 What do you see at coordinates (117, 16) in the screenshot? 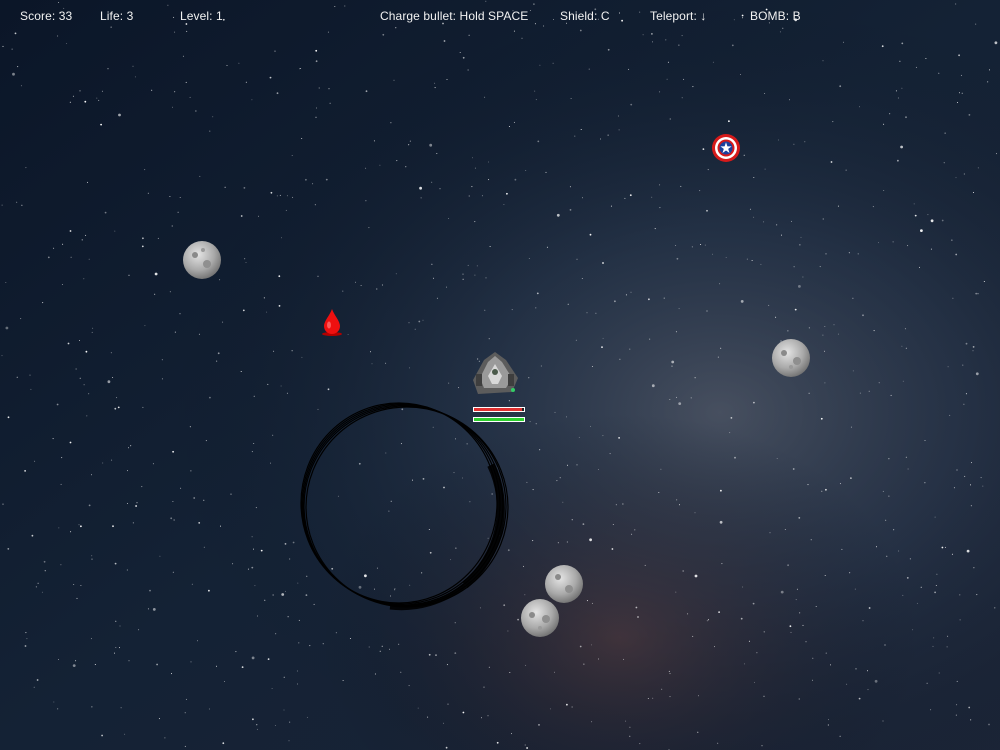
I see `life-label: Life: 3` at bounding box center [117, 16].